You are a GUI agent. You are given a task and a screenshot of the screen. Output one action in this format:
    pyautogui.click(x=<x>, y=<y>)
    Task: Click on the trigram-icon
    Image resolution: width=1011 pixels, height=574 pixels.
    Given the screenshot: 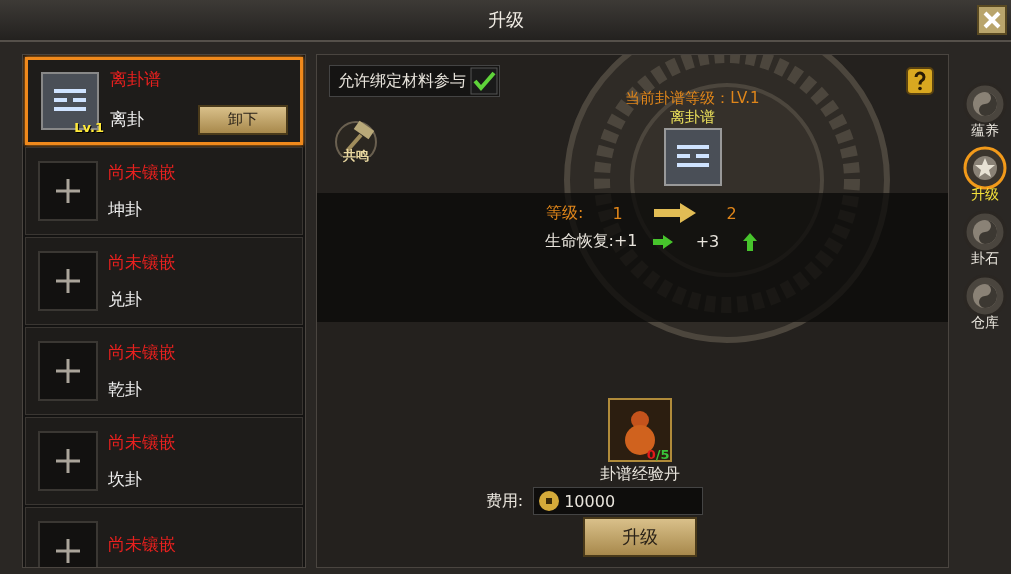 What is the action you would take?
    pyautogui.click(x=692, y=157)
    